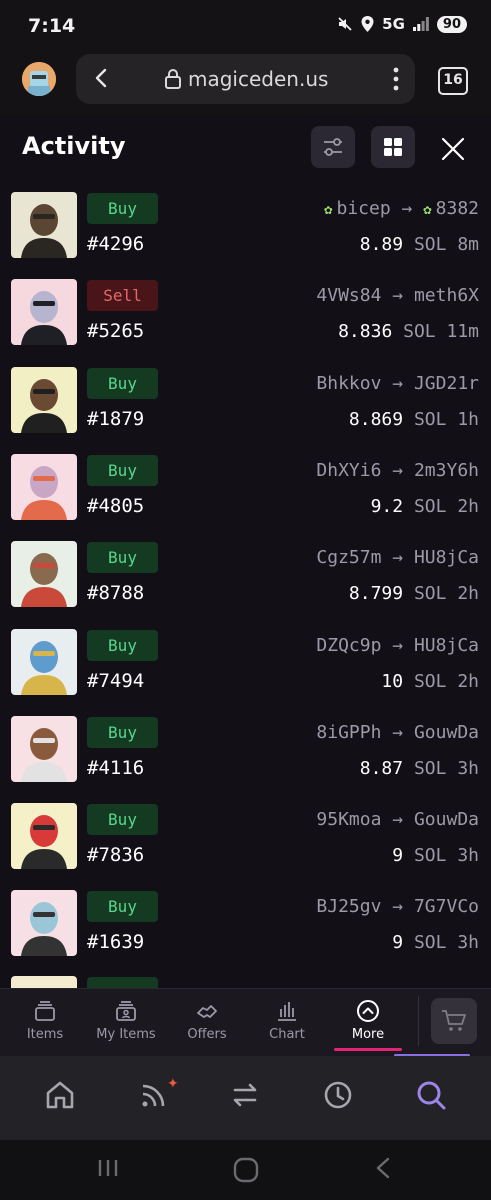 This screenshot has width=491, height=1200. What do you see at coordinates (348, 295) in the screenshot?
I see `from-address: 4VWs84` at bounding box center [348, 295].